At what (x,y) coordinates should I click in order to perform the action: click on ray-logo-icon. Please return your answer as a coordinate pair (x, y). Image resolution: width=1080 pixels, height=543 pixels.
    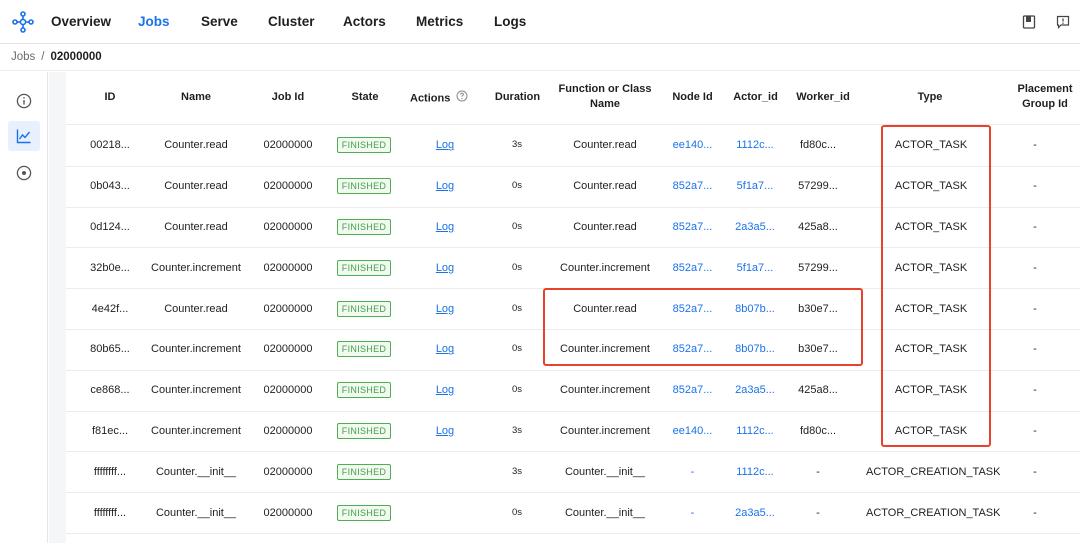
    Looking at the image, I should click on (23, 22).